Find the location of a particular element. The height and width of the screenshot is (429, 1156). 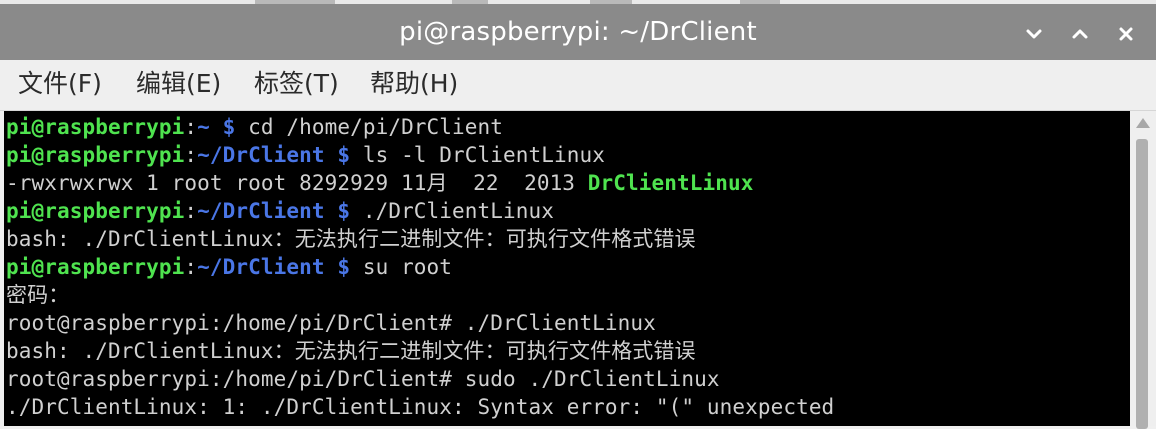

output-text: 密码： is located at coordinates (38, 295).